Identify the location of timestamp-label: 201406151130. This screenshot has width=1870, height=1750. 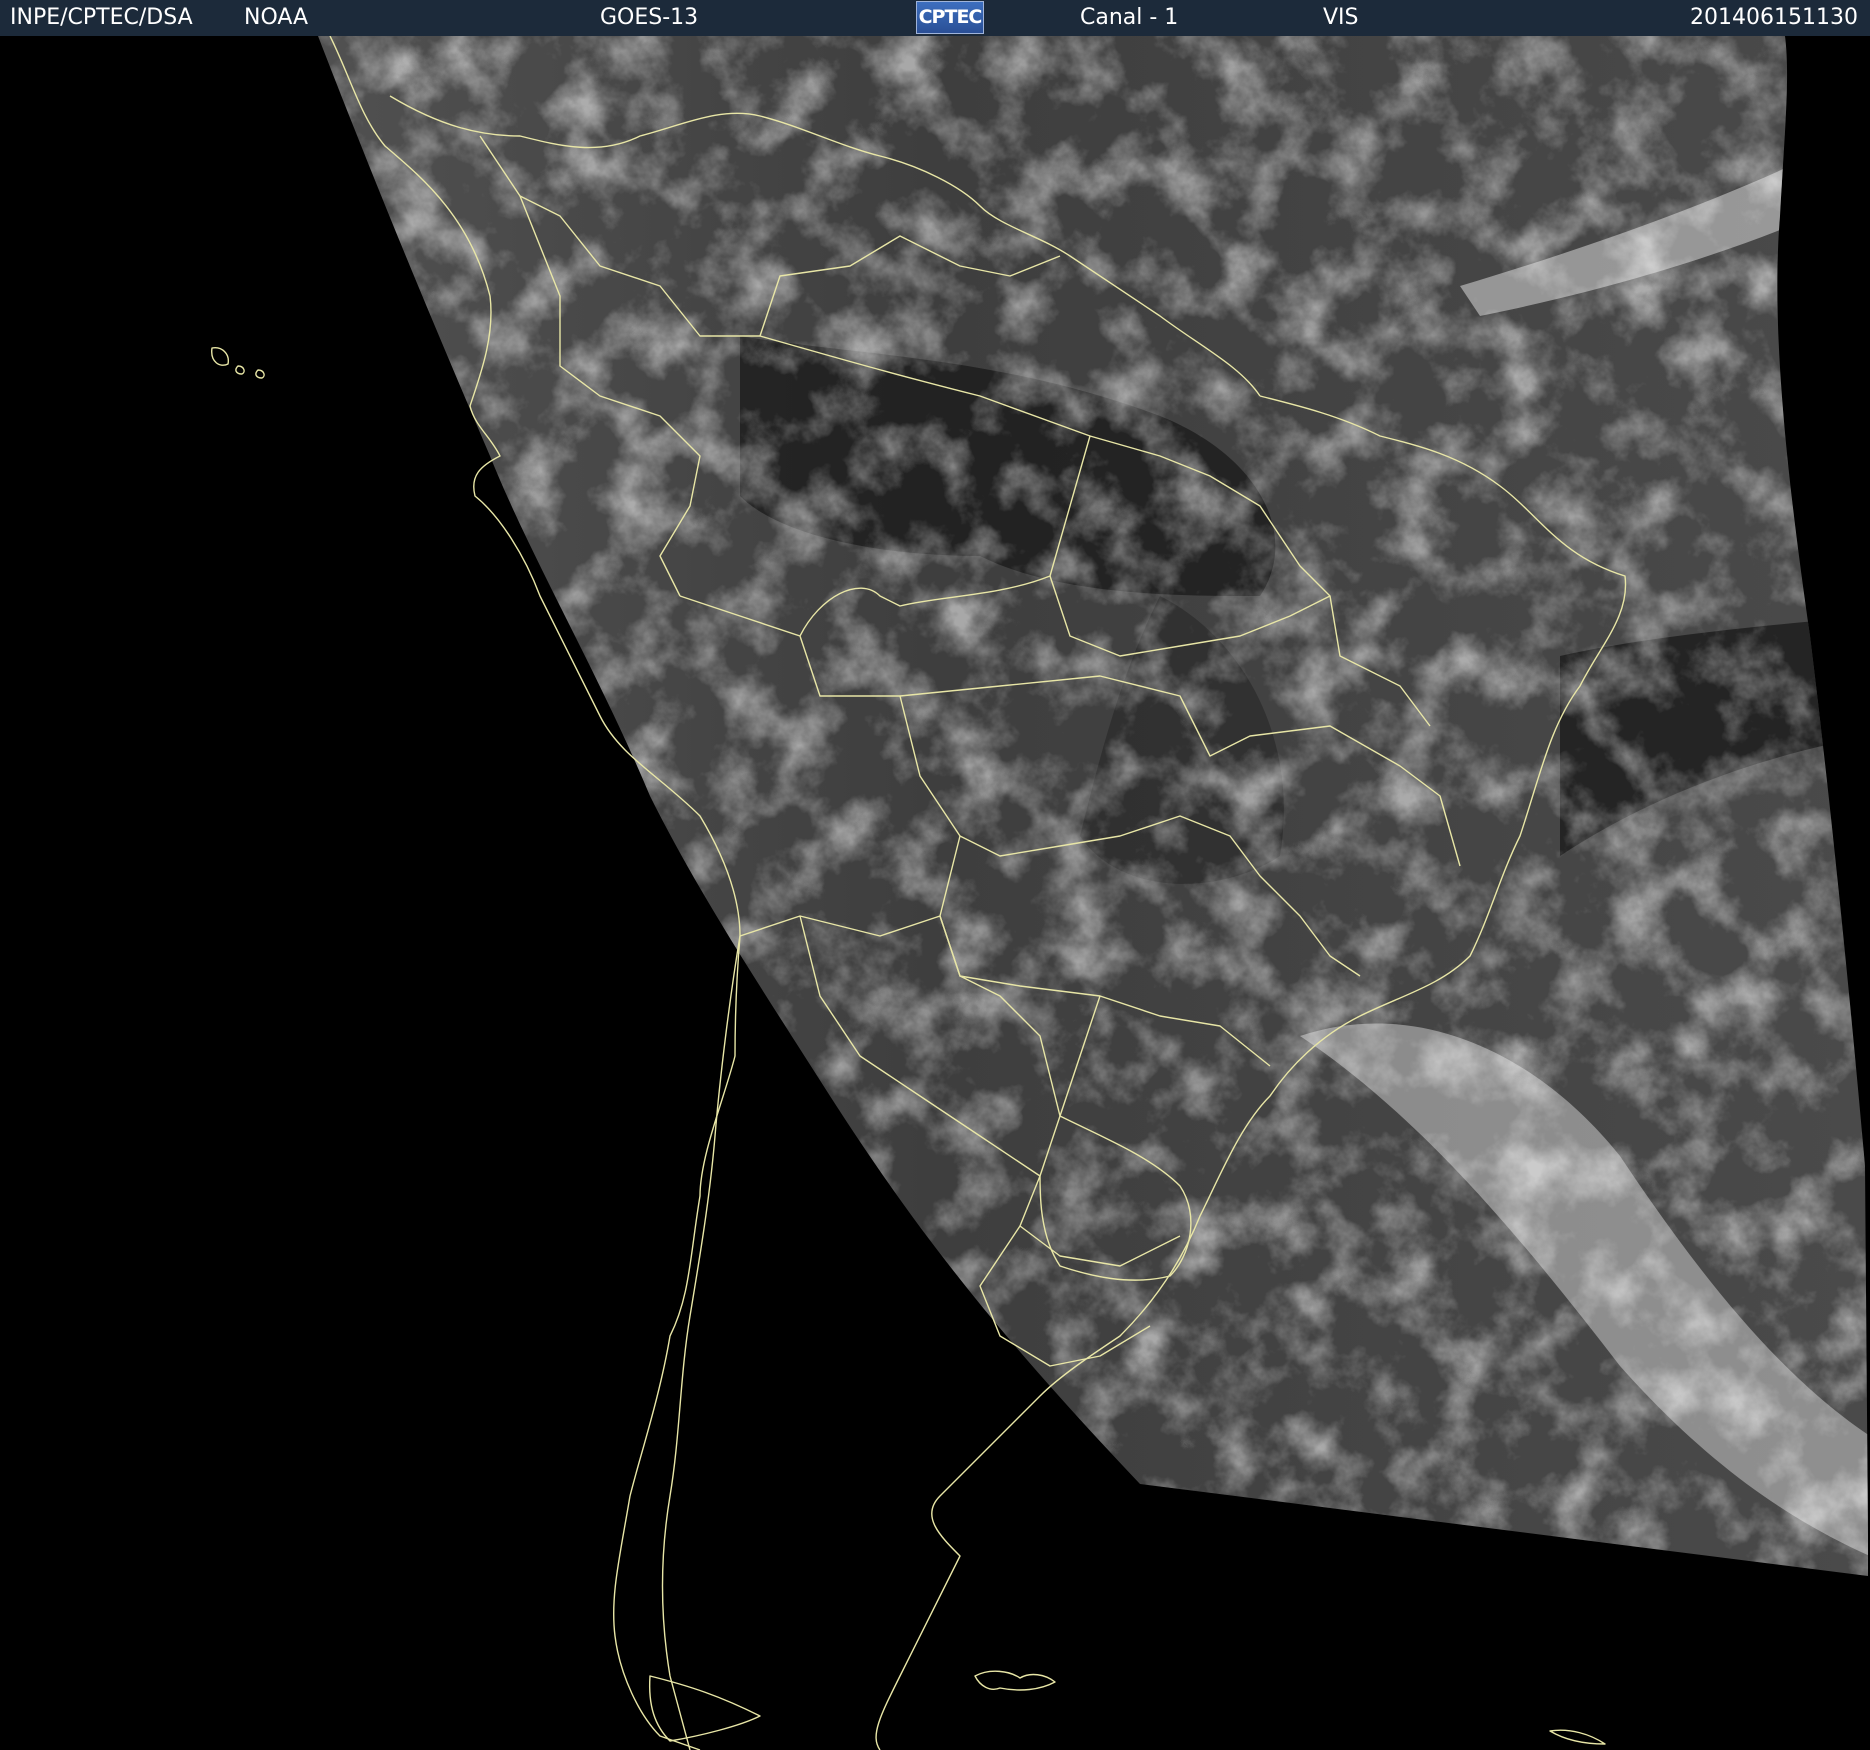
(1774, 17).